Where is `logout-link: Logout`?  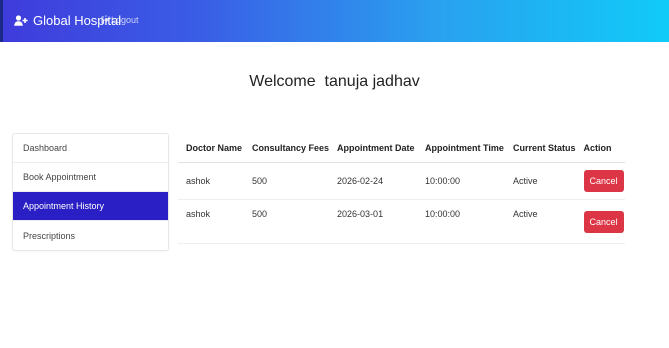
logout-link: Logout is located at coordinates (120, 20).